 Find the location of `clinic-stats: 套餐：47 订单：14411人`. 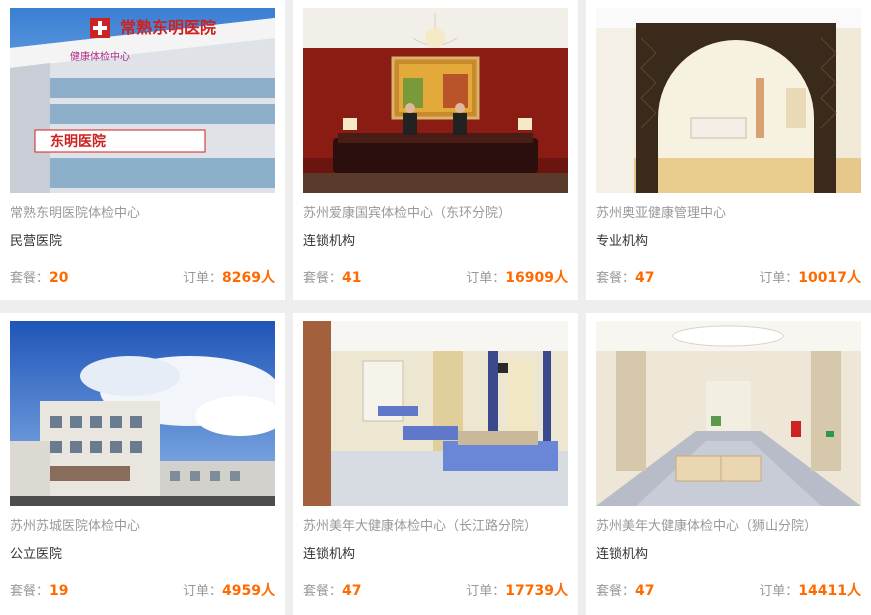

clinic-stats: 套餐：47 订单：14411人 is located at coordinates (728, 589).